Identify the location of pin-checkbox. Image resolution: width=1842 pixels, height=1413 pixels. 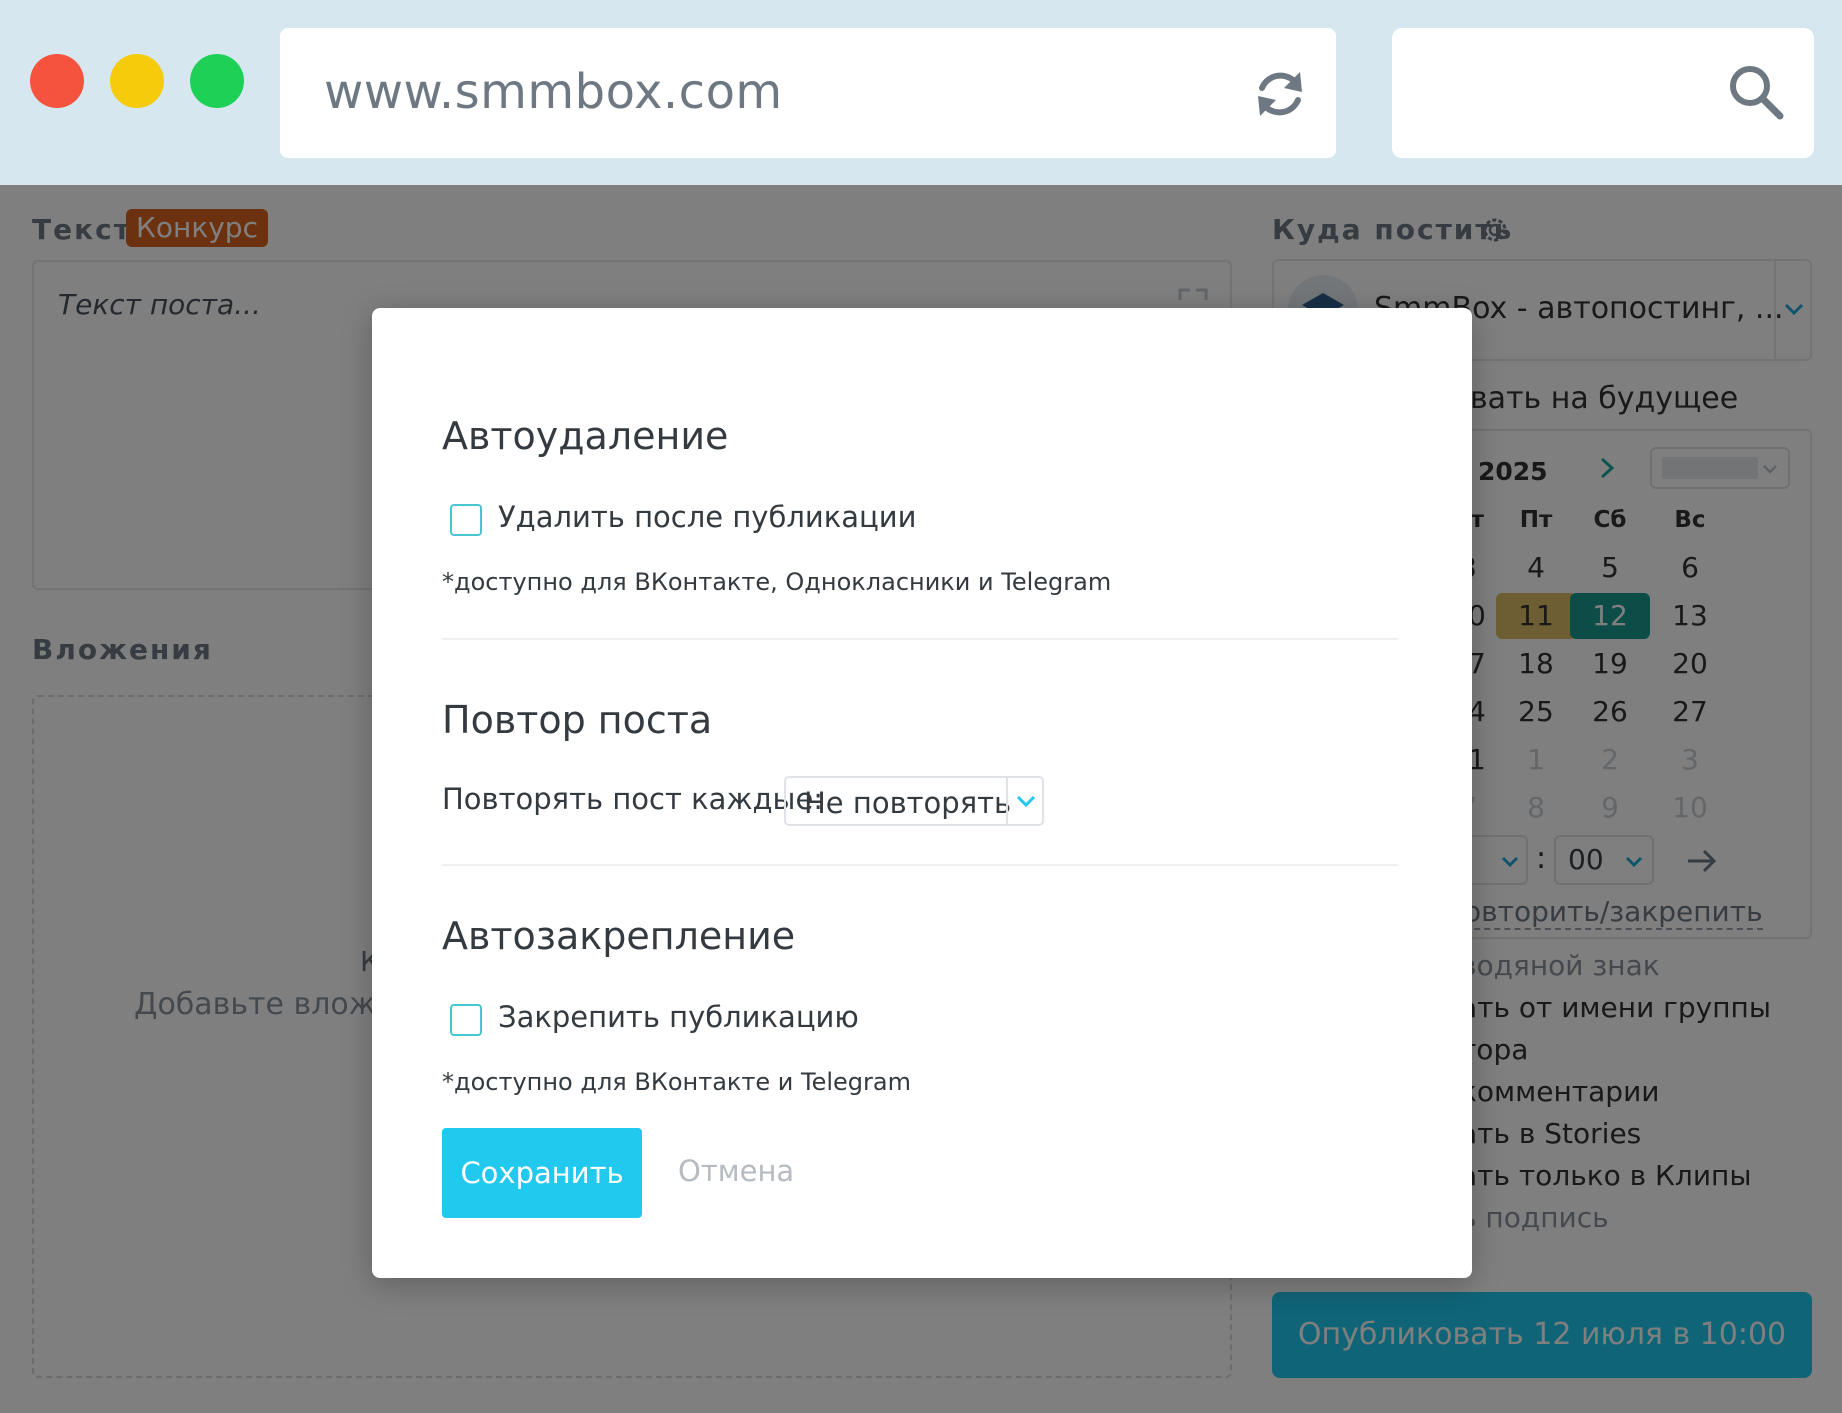
(466, 1020).